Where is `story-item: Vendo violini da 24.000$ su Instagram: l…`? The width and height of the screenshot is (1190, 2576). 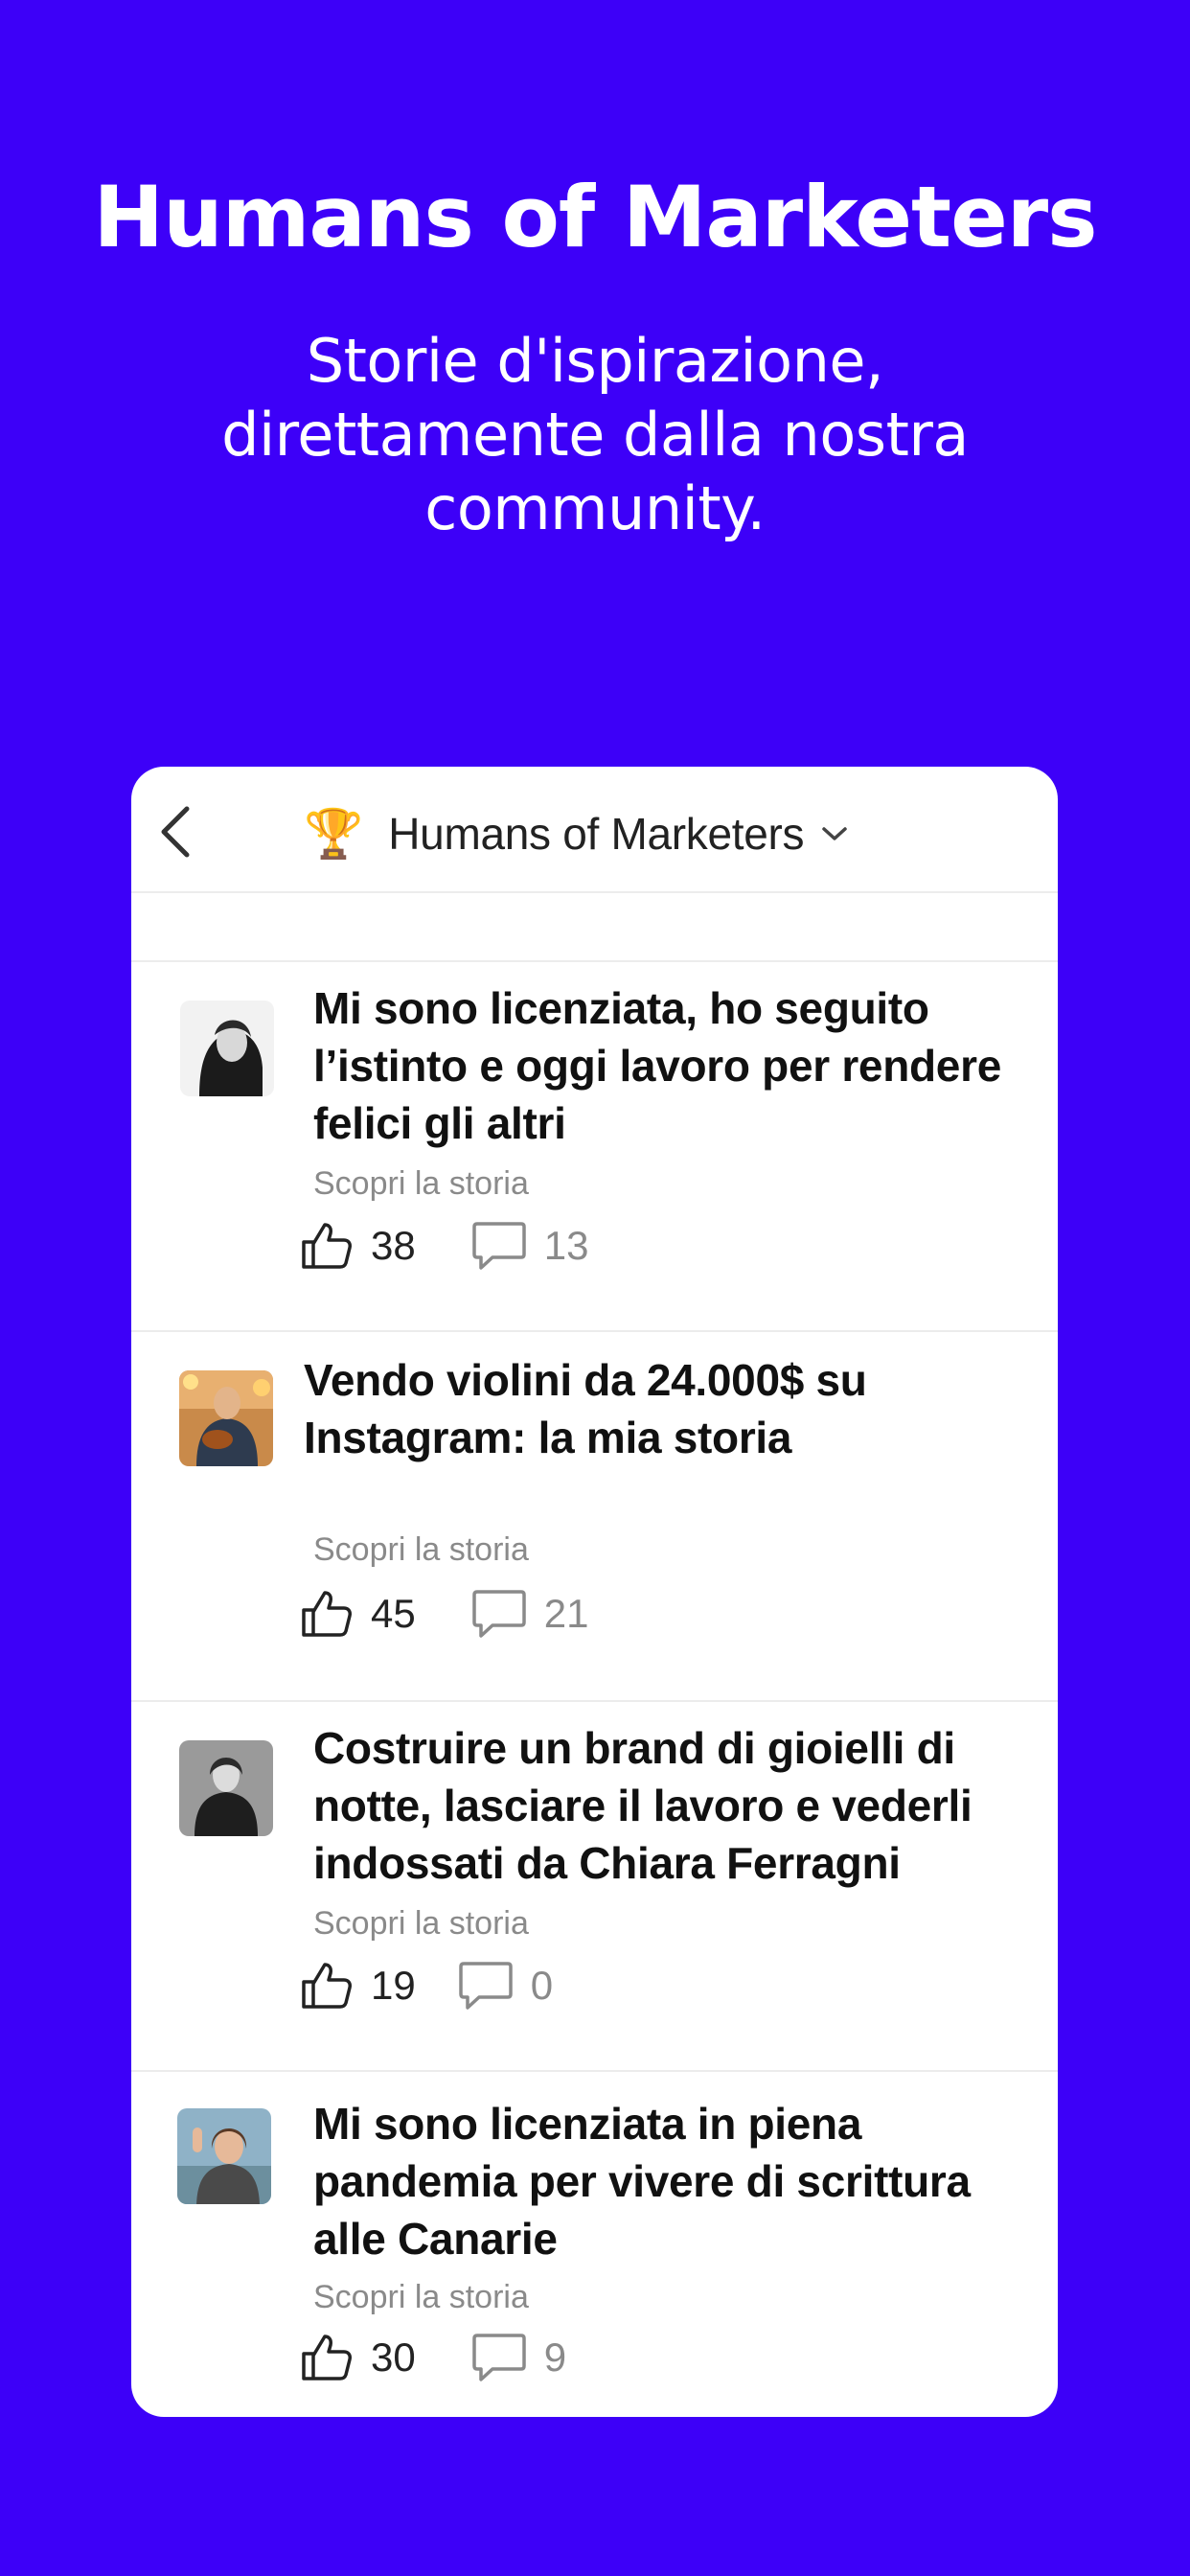
story-item: Vendo violini da 24.000$ su Instagram: l… is located at coordinates (594, 1516).